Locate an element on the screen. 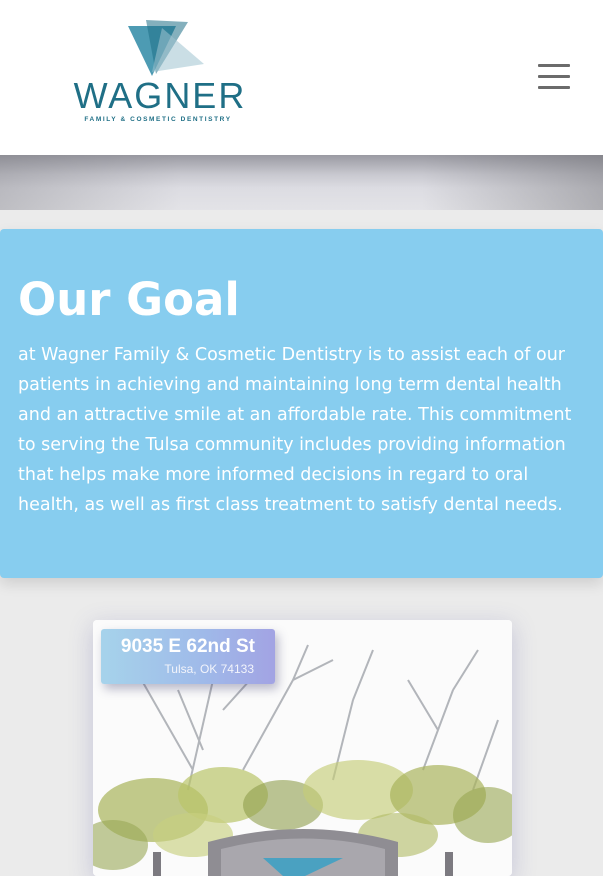  hero-image-strip is located at coordinates (301, 182).